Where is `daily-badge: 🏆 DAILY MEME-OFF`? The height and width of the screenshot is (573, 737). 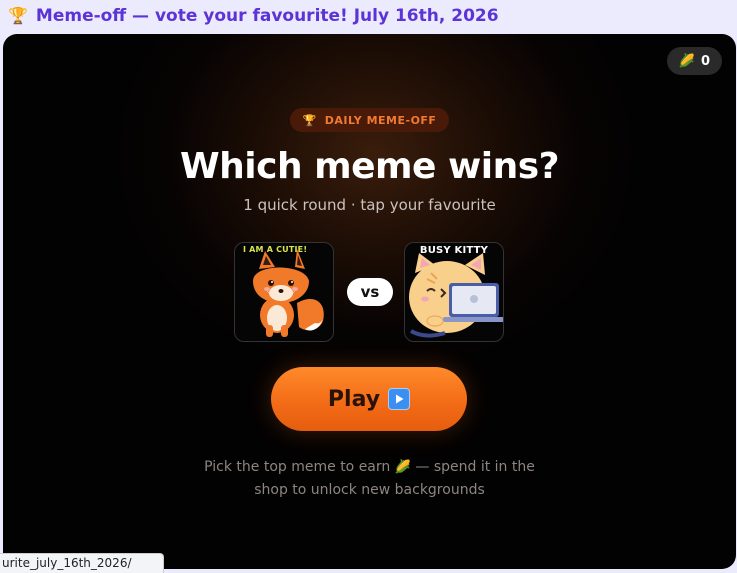 daily-badge: 🏆 DAILY MEME-OFF is located at coordinates (369, 120).